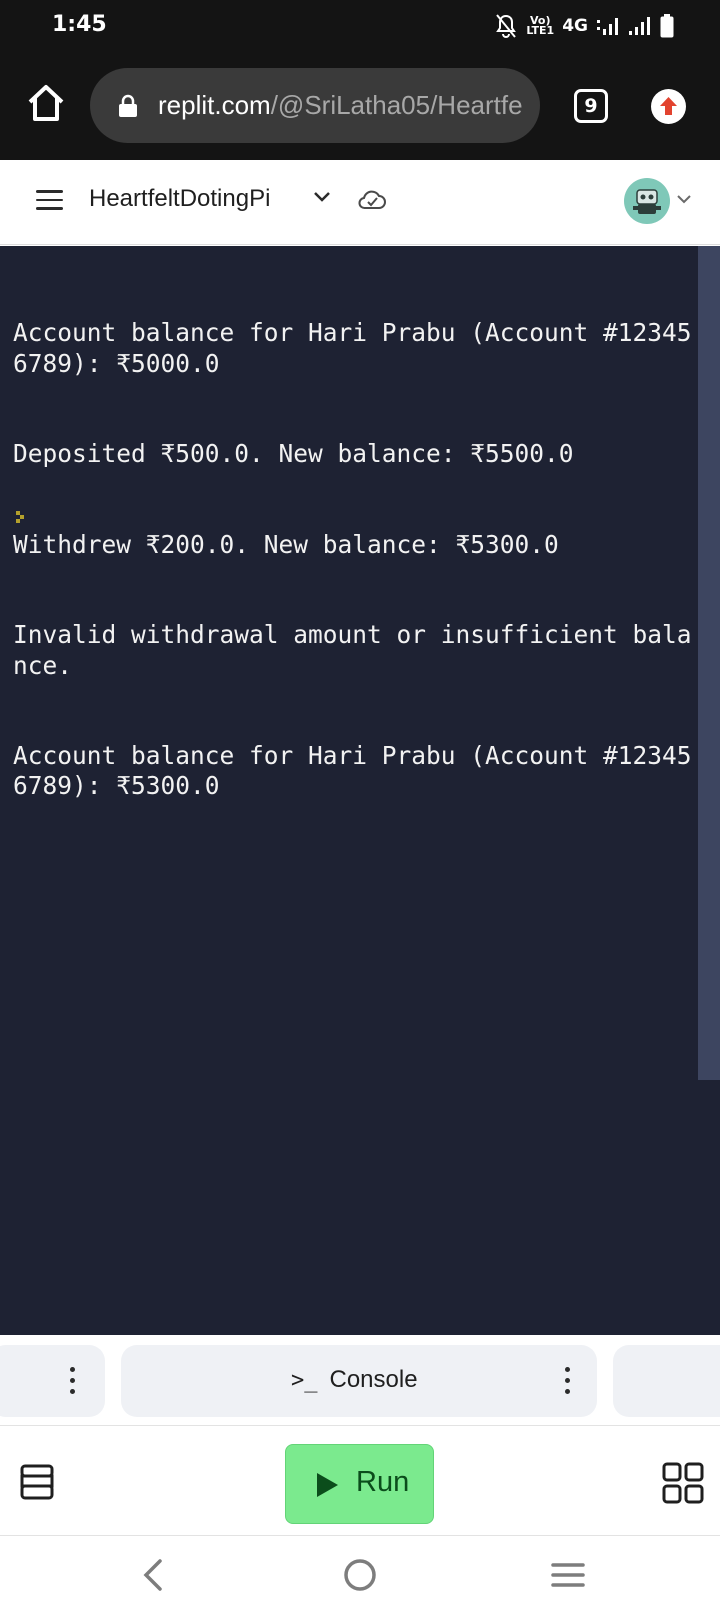 This screenshot has height=1612, width=720. I want to click on app-header: HeartfeltDotingPi, so click(360, 202).